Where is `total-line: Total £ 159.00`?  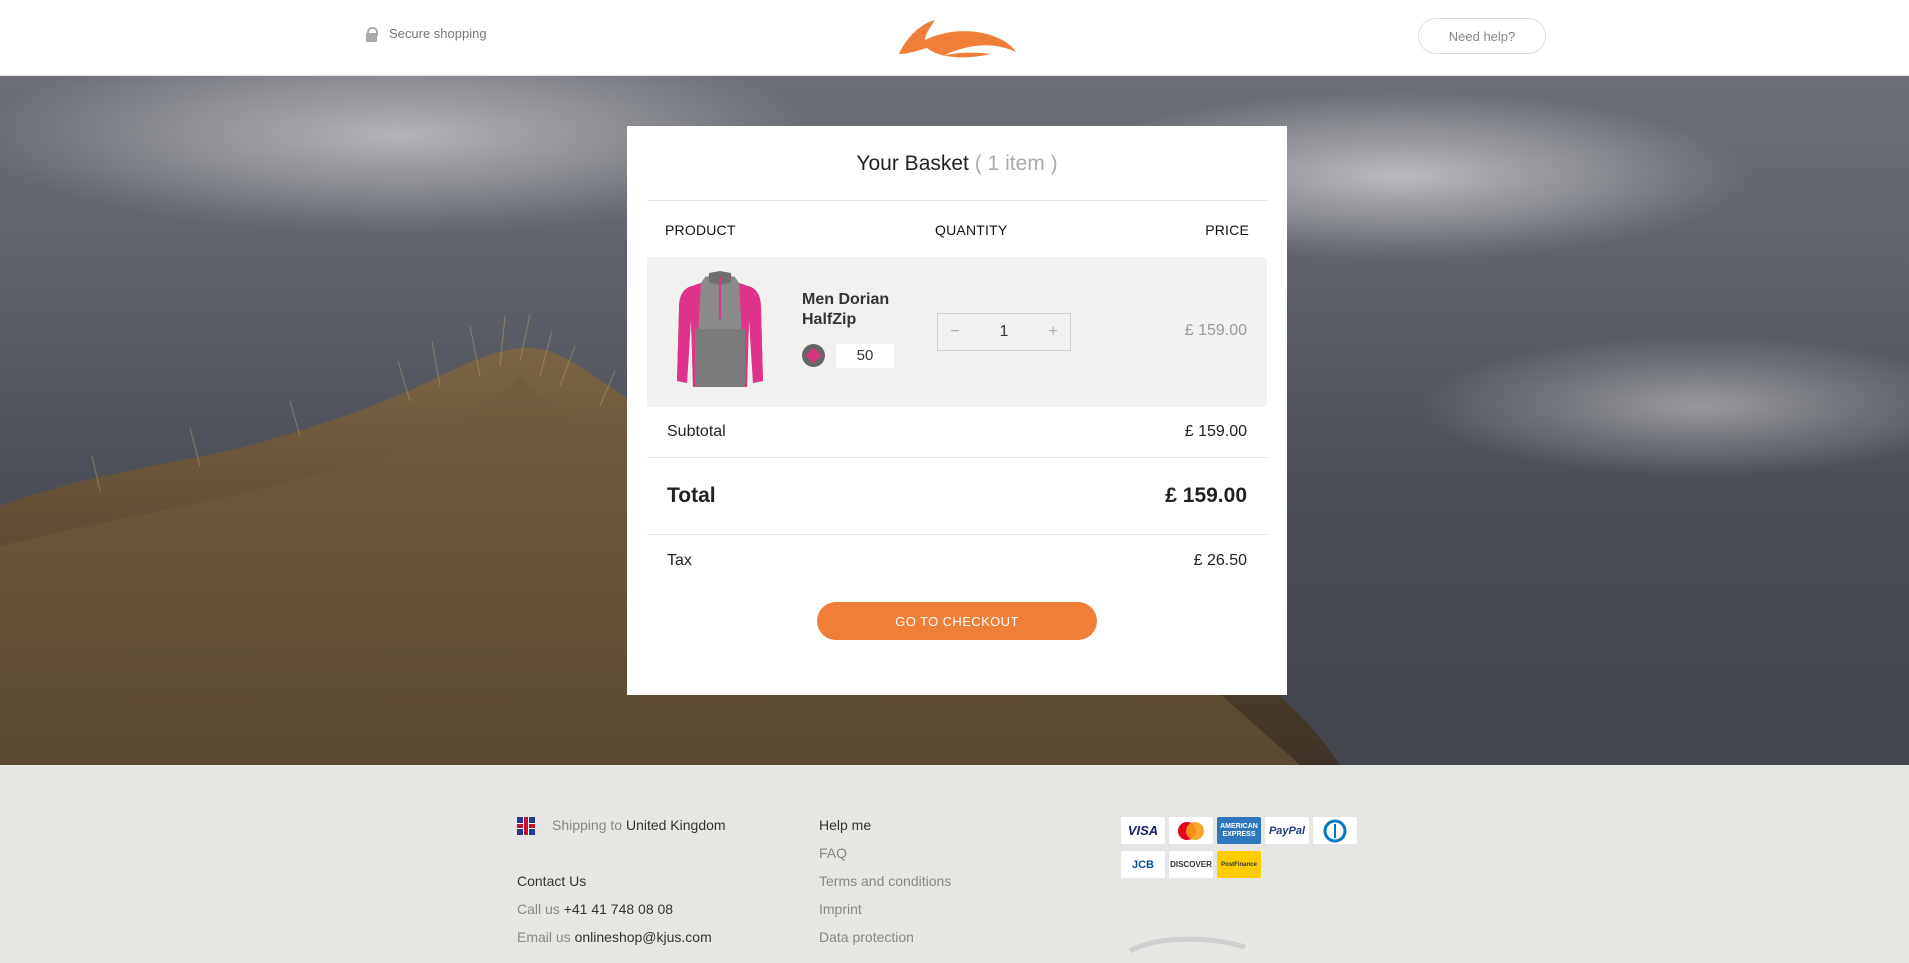 total-line: Total £ 159.00 is located at coordinates (957, 496).